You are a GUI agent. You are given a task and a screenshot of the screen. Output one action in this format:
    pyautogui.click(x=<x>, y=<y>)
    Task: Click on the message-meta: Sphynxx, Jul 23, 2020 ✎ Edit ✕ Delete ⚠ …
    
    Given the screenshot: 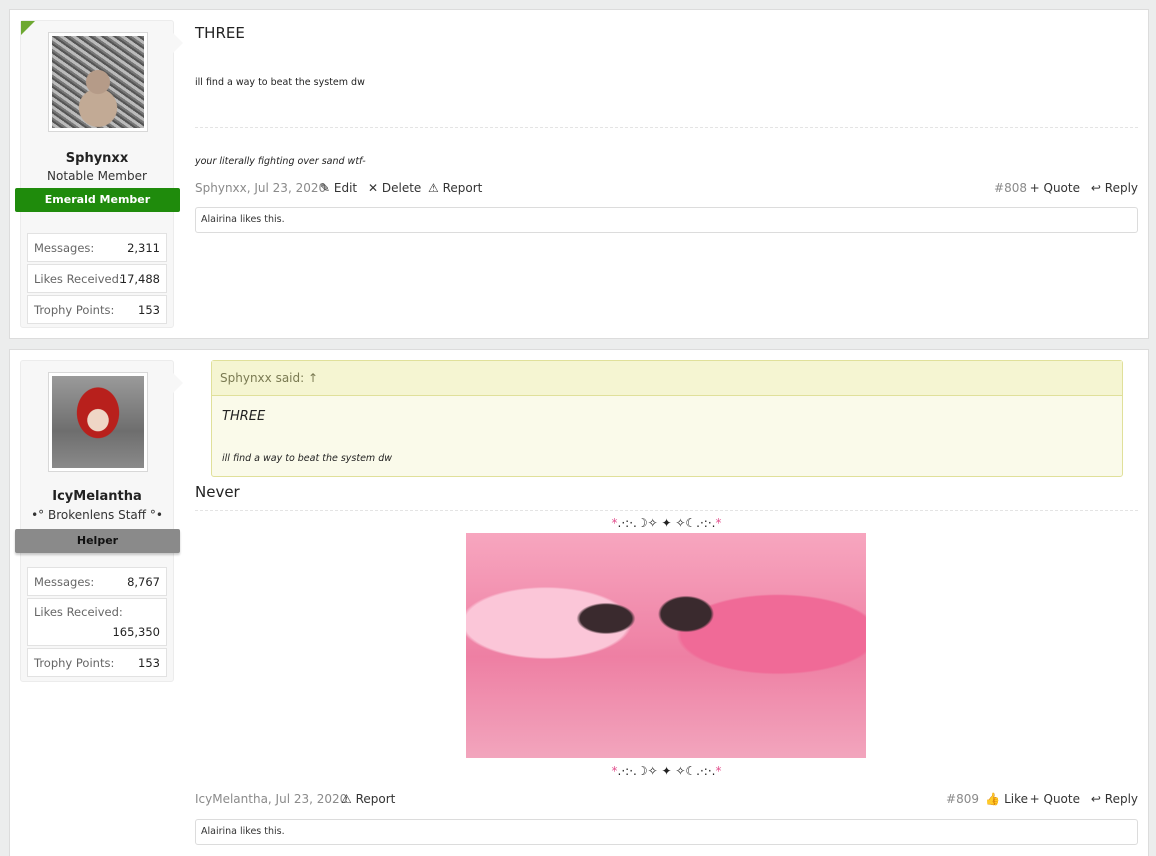 What is the action you would take?
    pyautogui.click(x=666, y=189)
    